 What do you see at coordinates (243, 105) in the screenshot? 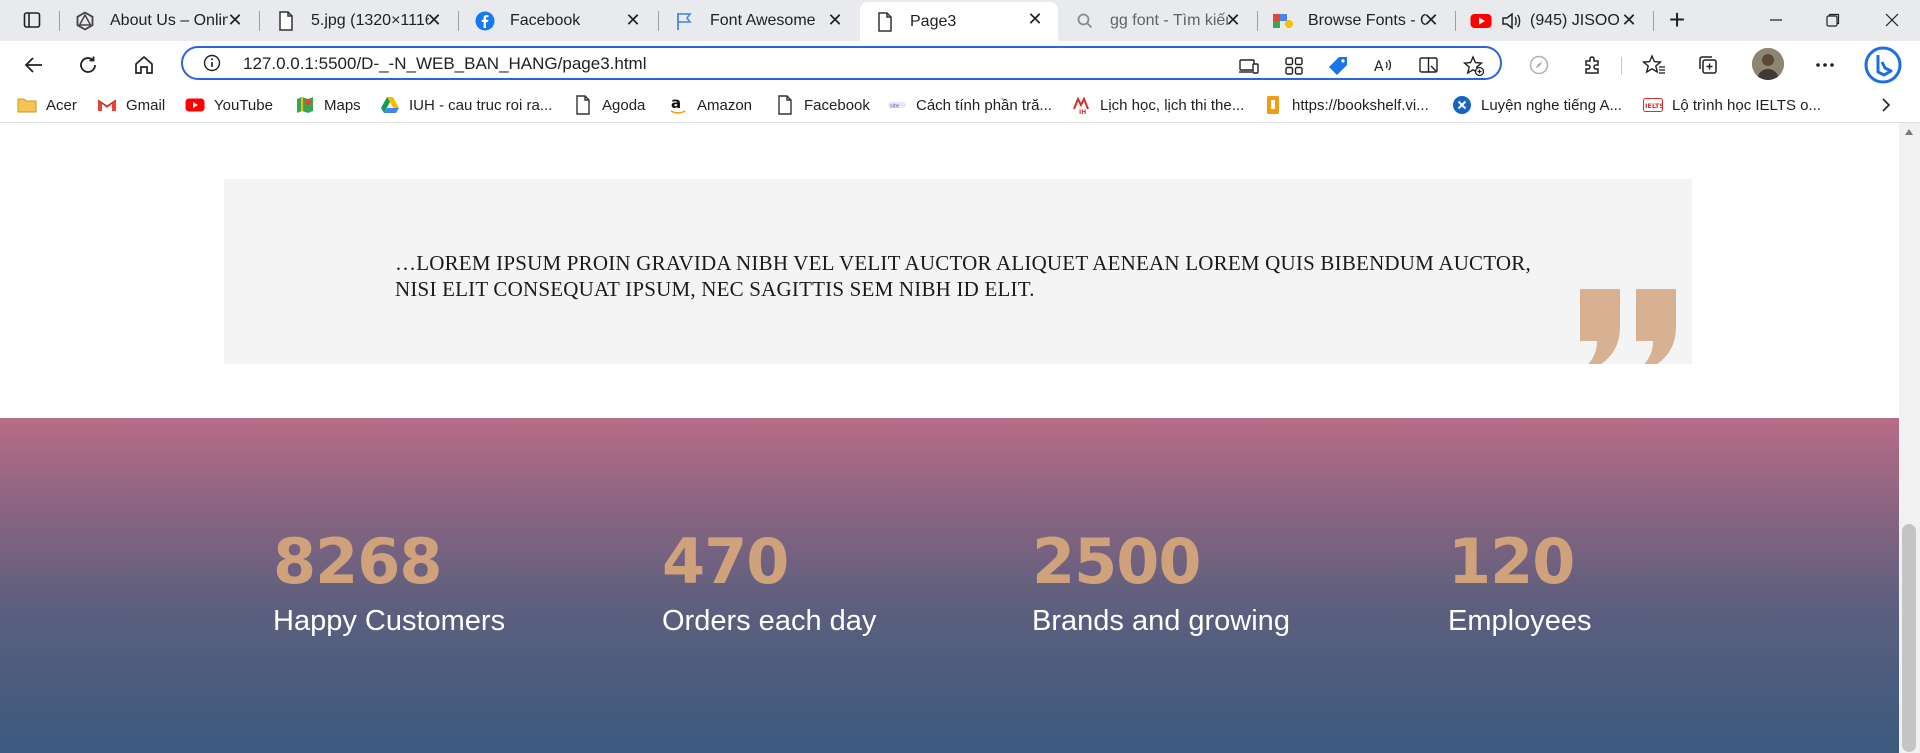
I see `bookmark-label: YouTube` at bounding box center [243, 105].